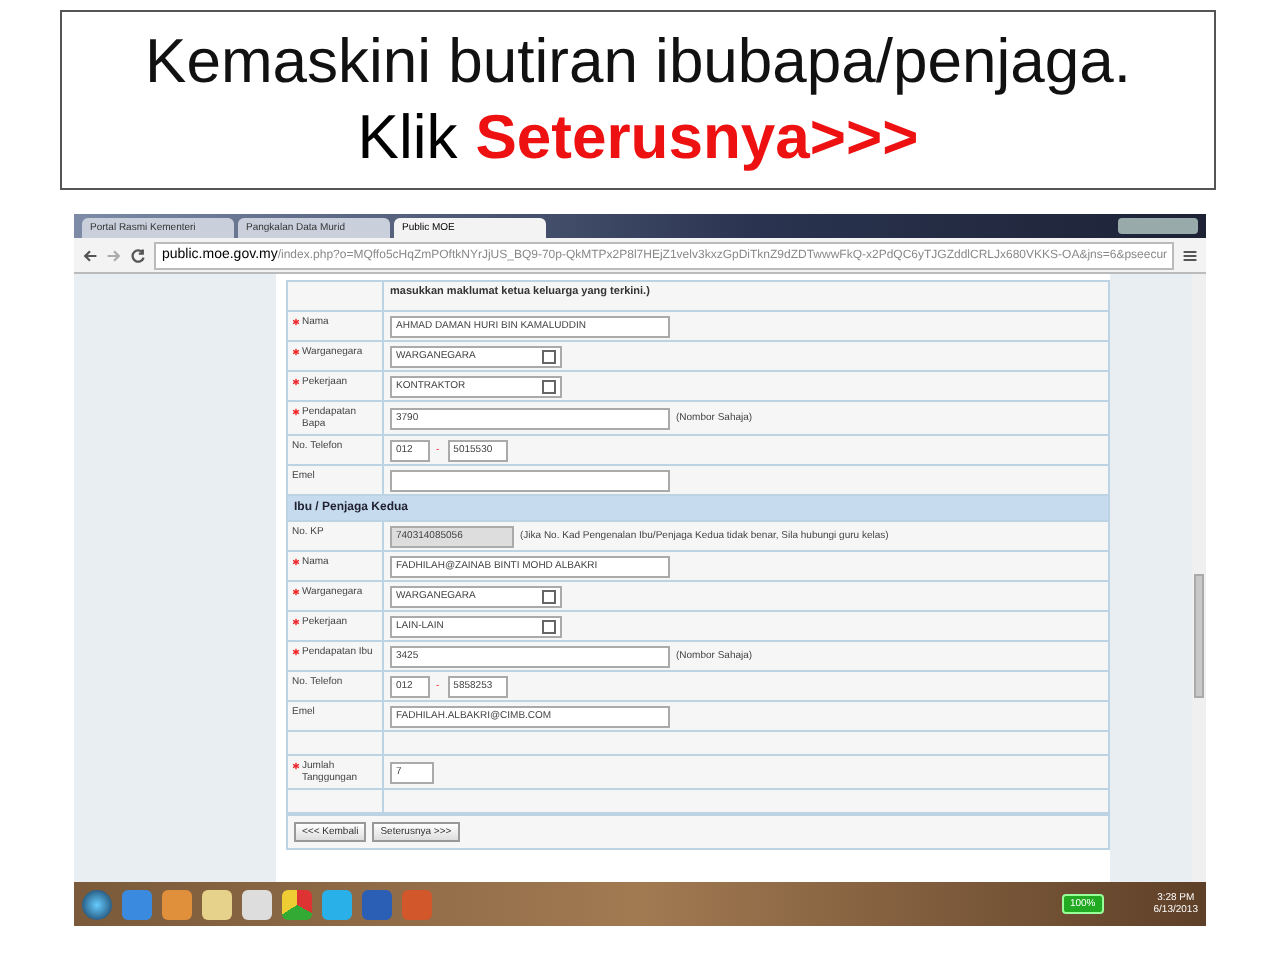 This screenshot has width=1276, height=956. Describe the element at coordinates (407, 138) in the screenshot. I see `instruction-text: Klik` at that location.